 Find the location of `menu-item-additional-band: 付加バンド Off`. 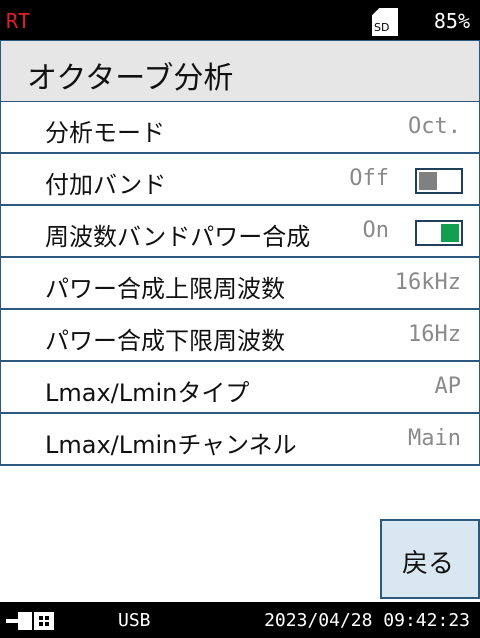

menu-item-additional-band: 付加バンド Off is located at coordinates (240, 180).